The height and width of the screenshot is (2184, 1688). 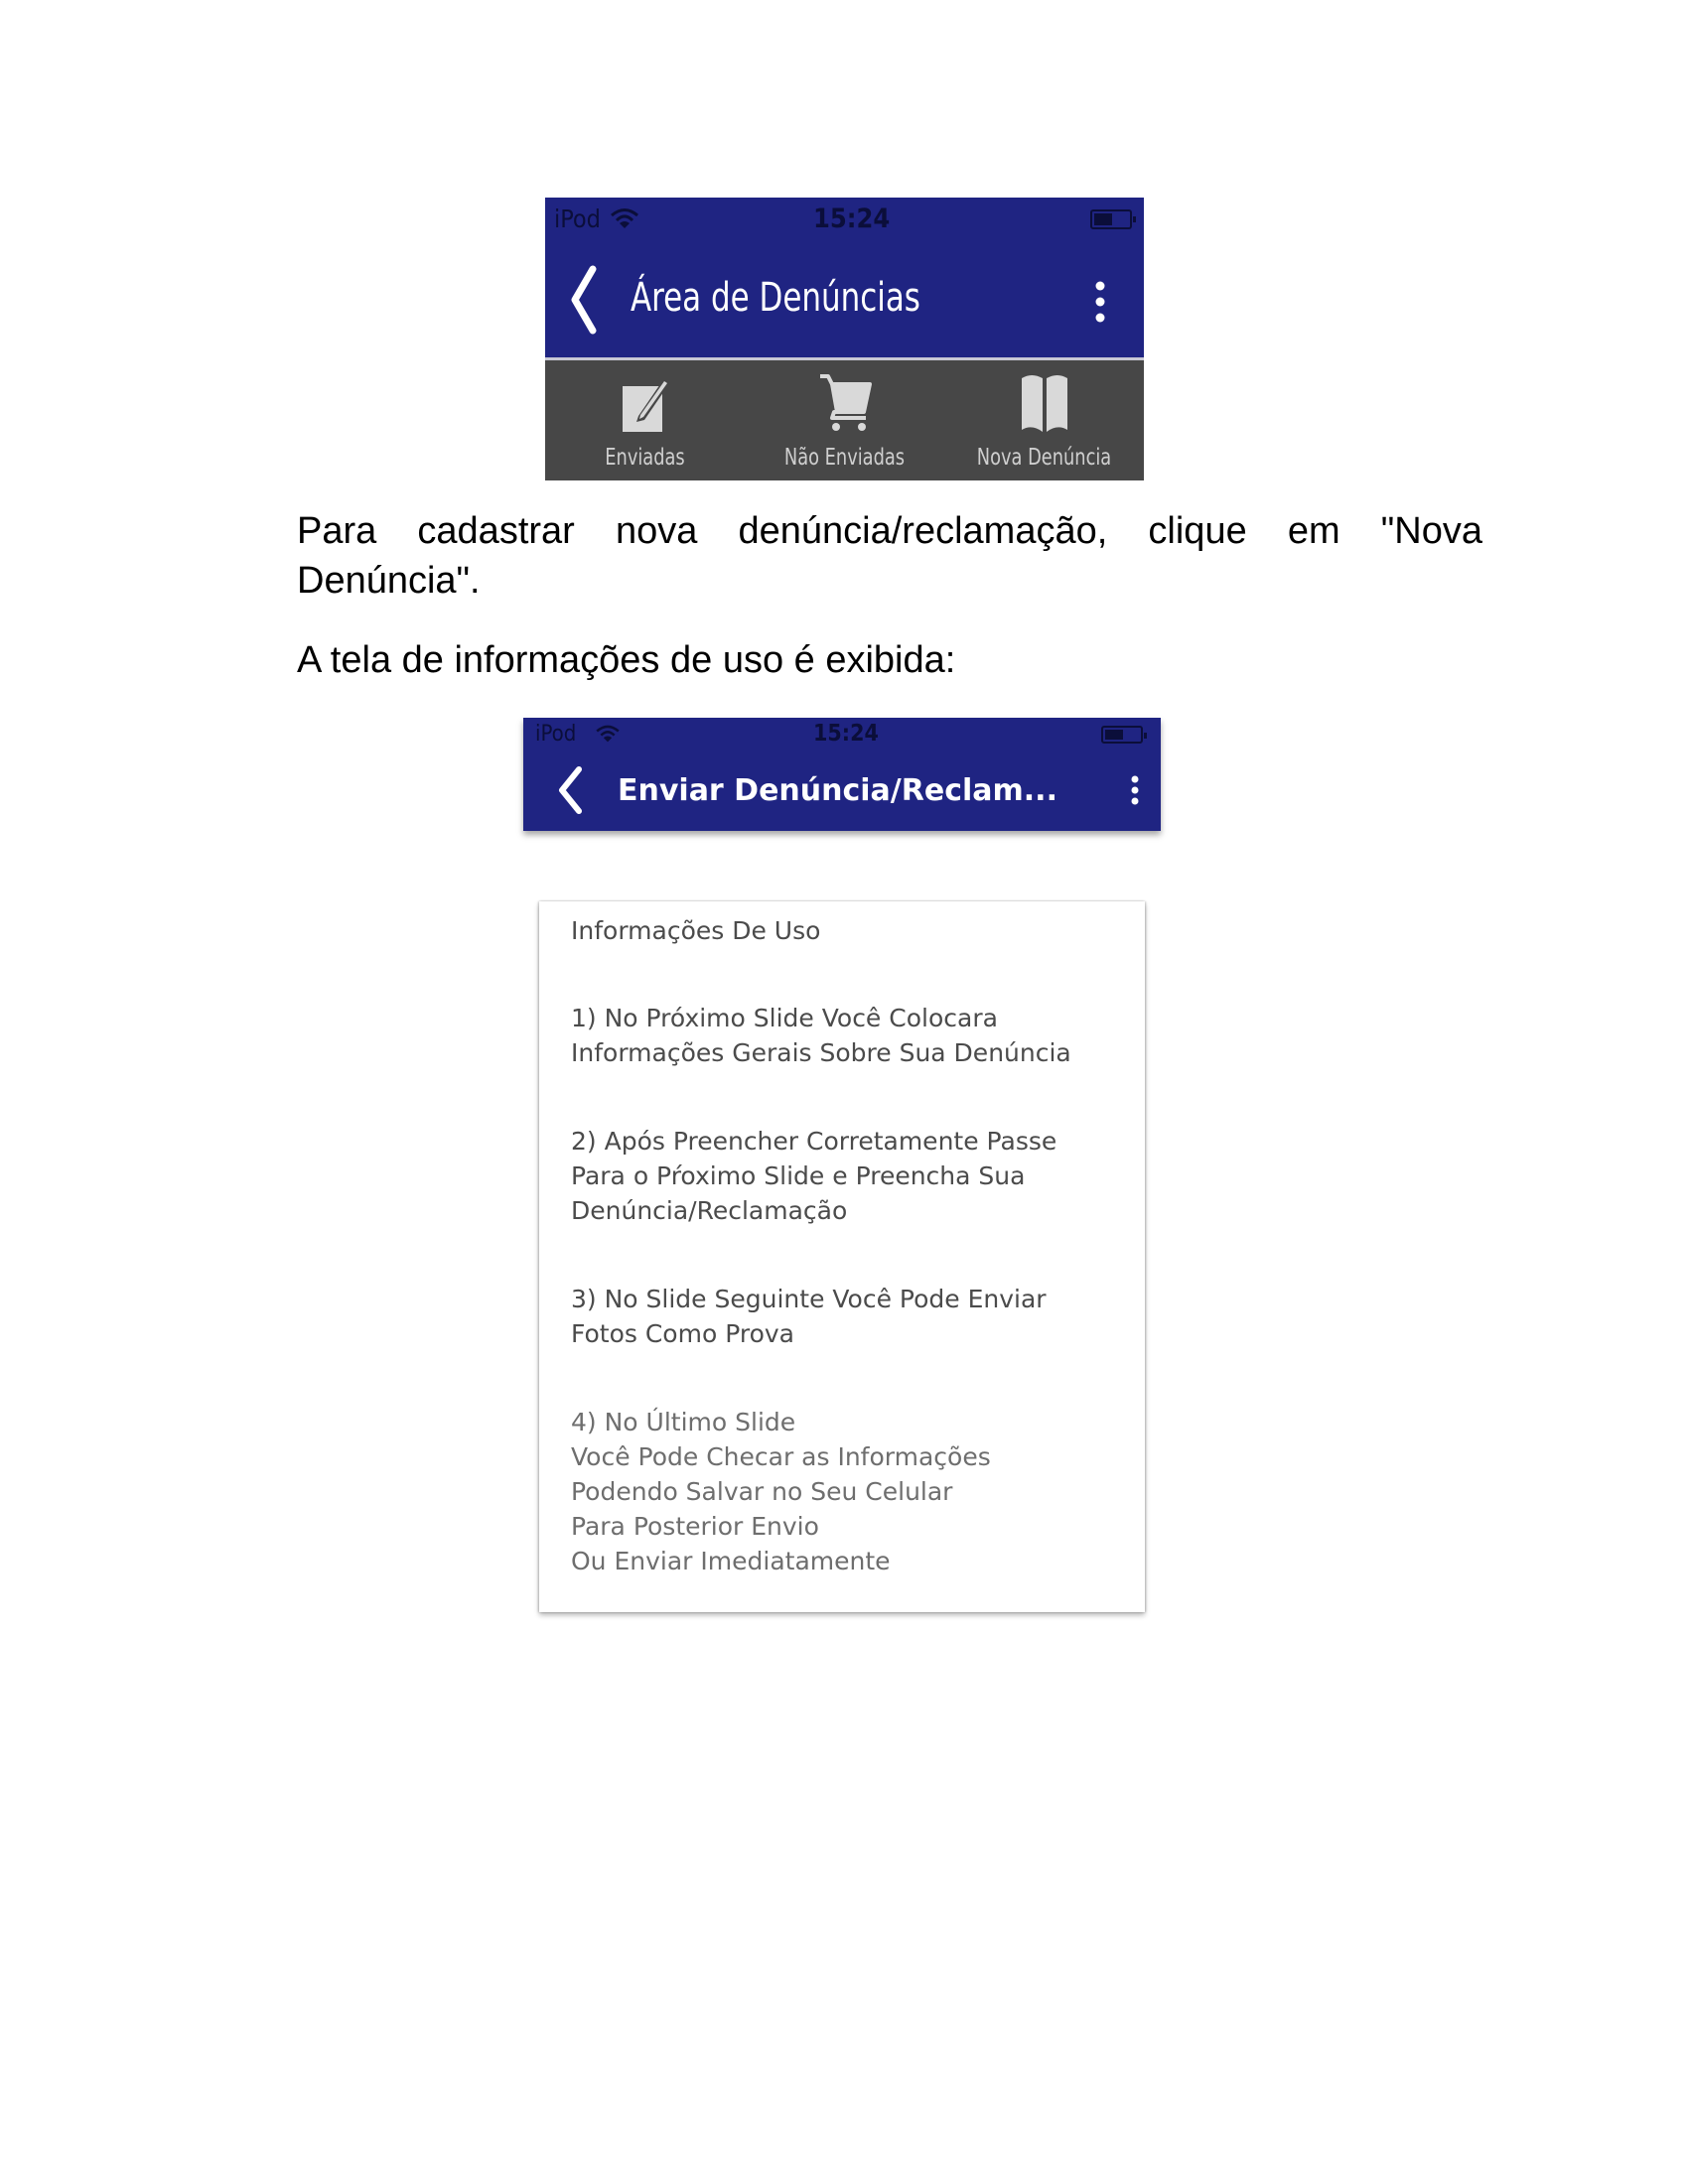 I want to click on tab-nova-denuncia: Nova Denúncia, so click(x=1044, y=420).